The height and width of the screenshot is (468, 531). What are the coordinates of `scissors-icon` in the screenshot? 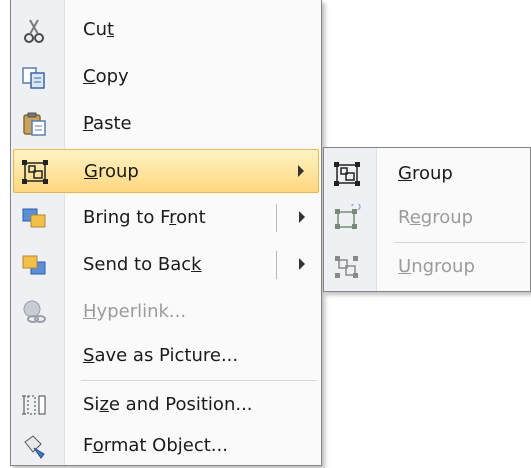 It's located at (34, 30).